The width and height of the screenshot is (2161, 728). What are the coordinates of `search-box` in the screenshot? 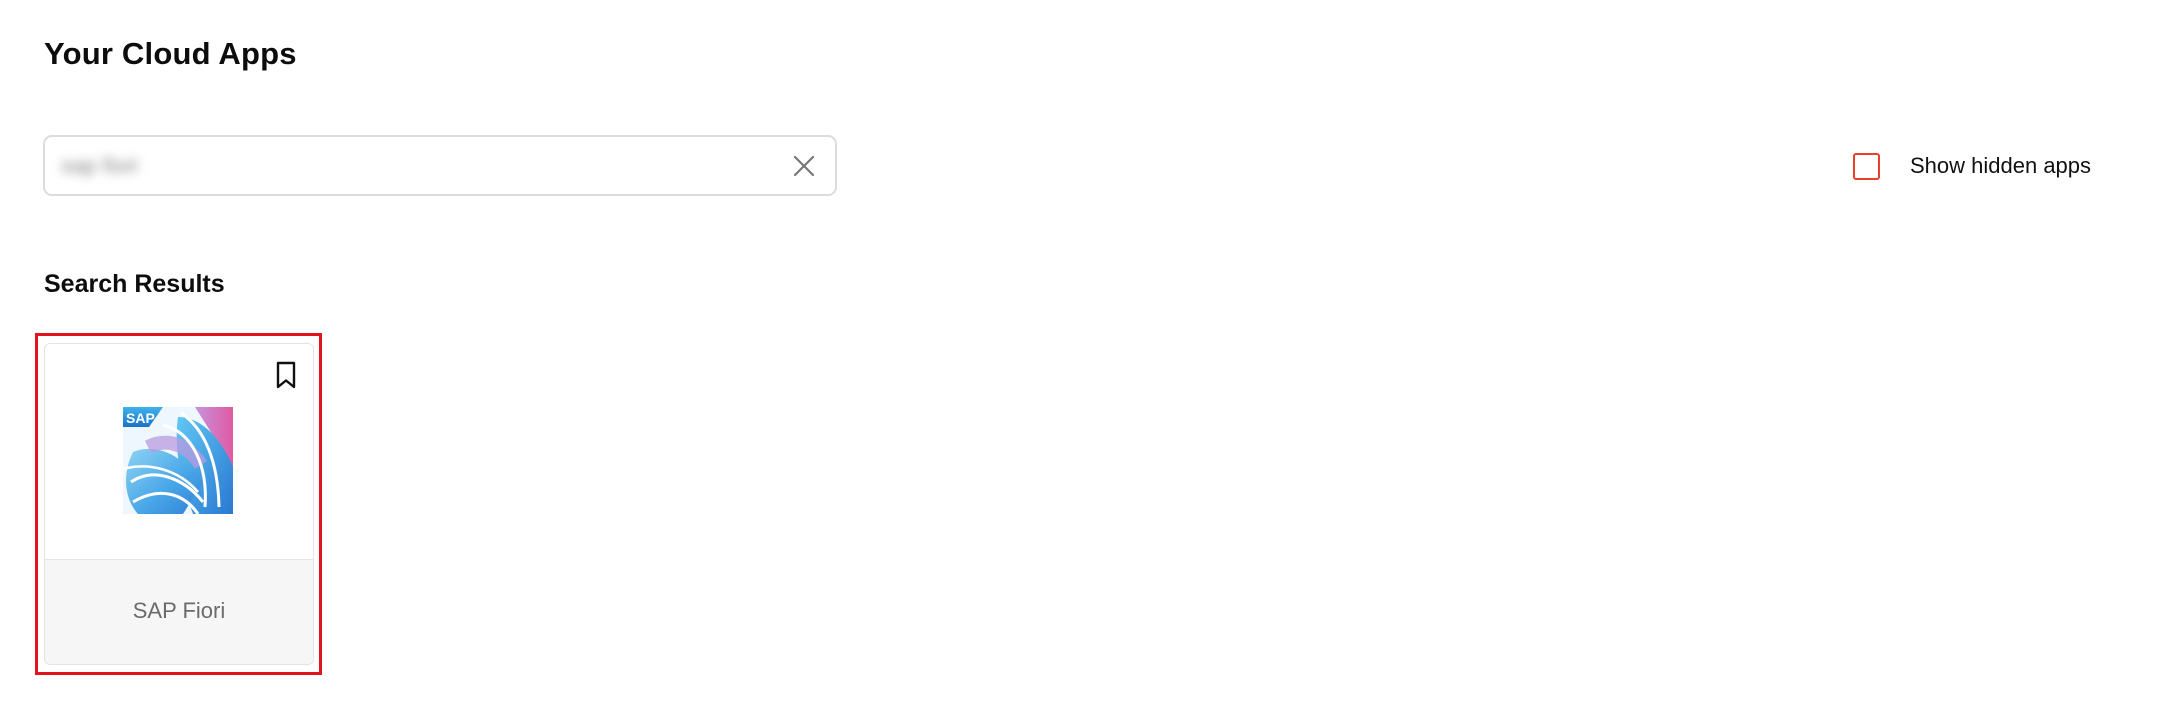 It's located at (440, 165).